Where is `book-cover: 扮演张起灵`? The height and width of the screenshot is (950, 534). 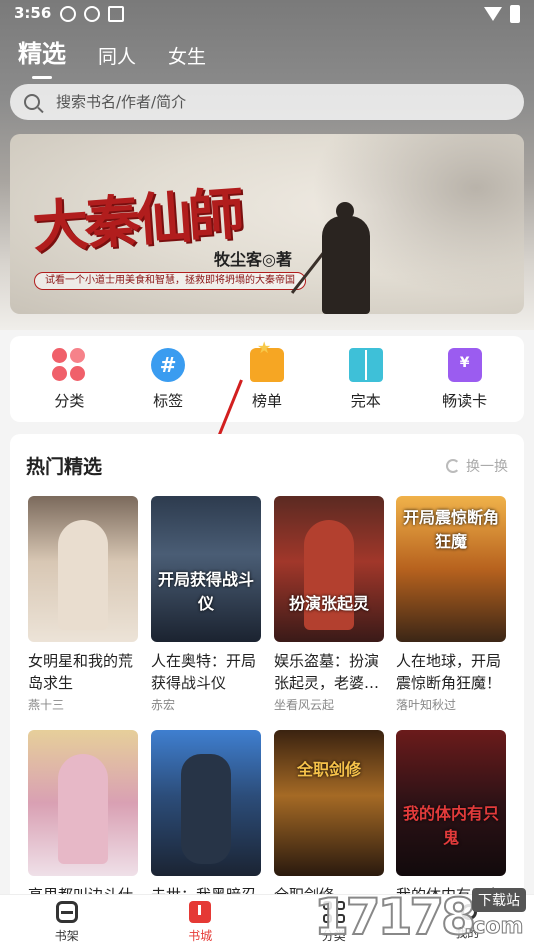 book-cover: 扮演张起灵 is located at coordinates (329, 569).